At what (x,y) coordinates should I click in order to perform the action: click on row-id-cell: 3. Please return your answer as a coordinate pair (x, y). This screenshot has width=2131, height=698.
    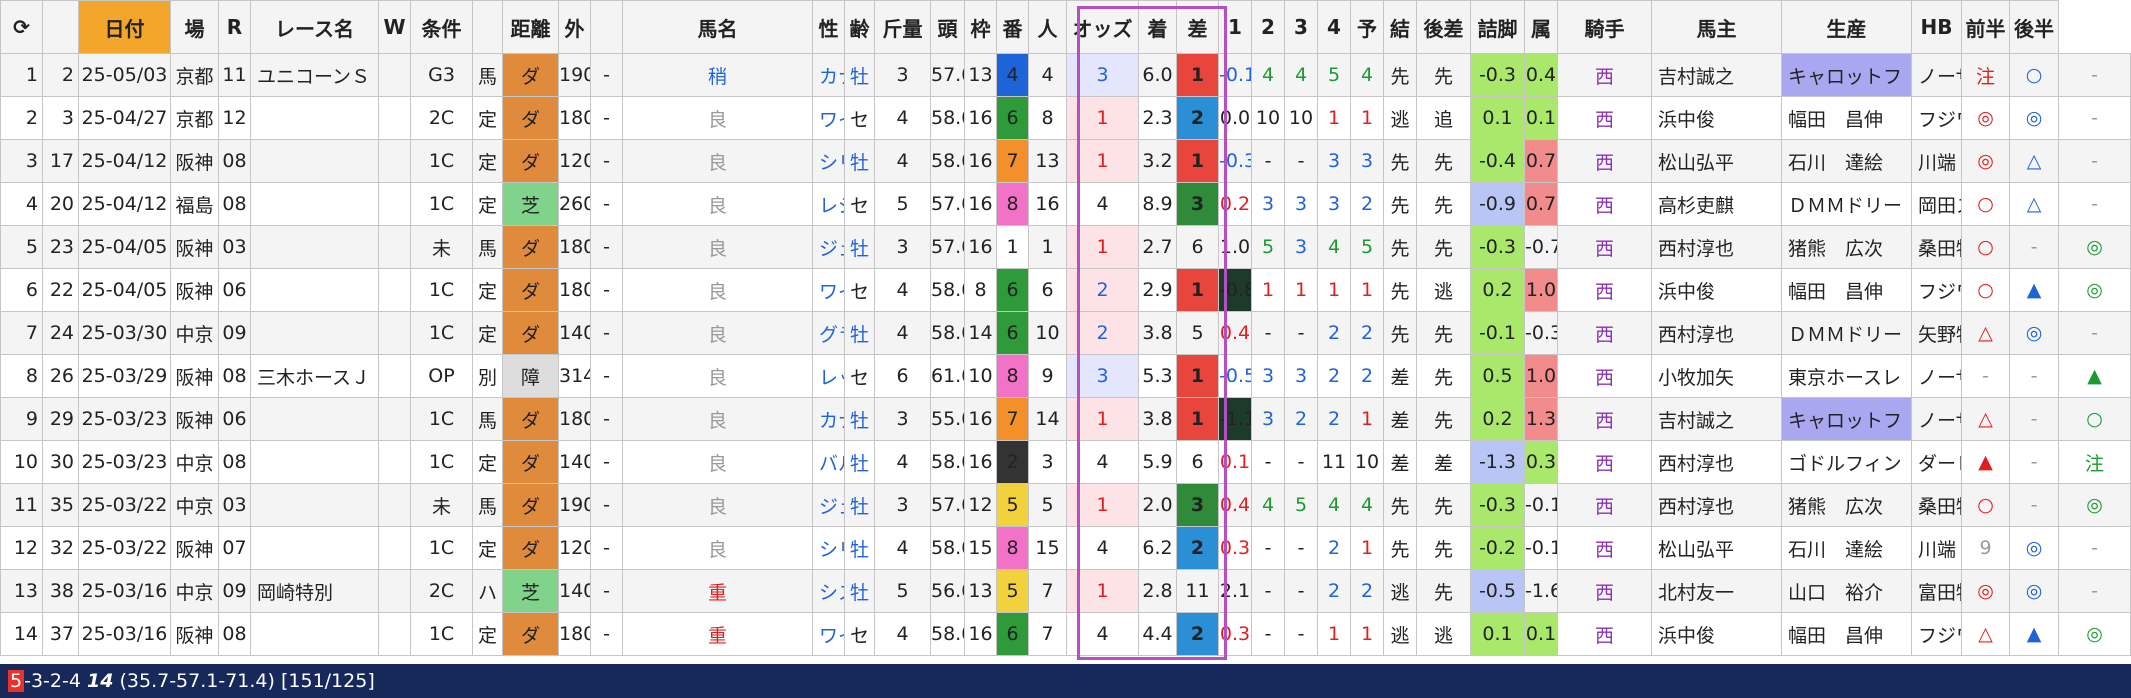
    Looking at the image, I should click on (60, 118).